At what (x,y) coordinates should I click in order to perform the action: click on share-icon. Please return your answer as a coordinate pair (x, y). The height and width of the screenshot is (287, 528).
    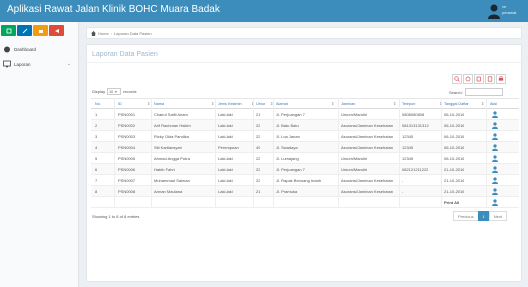
    Looking at the image, I should click on (56, 30).